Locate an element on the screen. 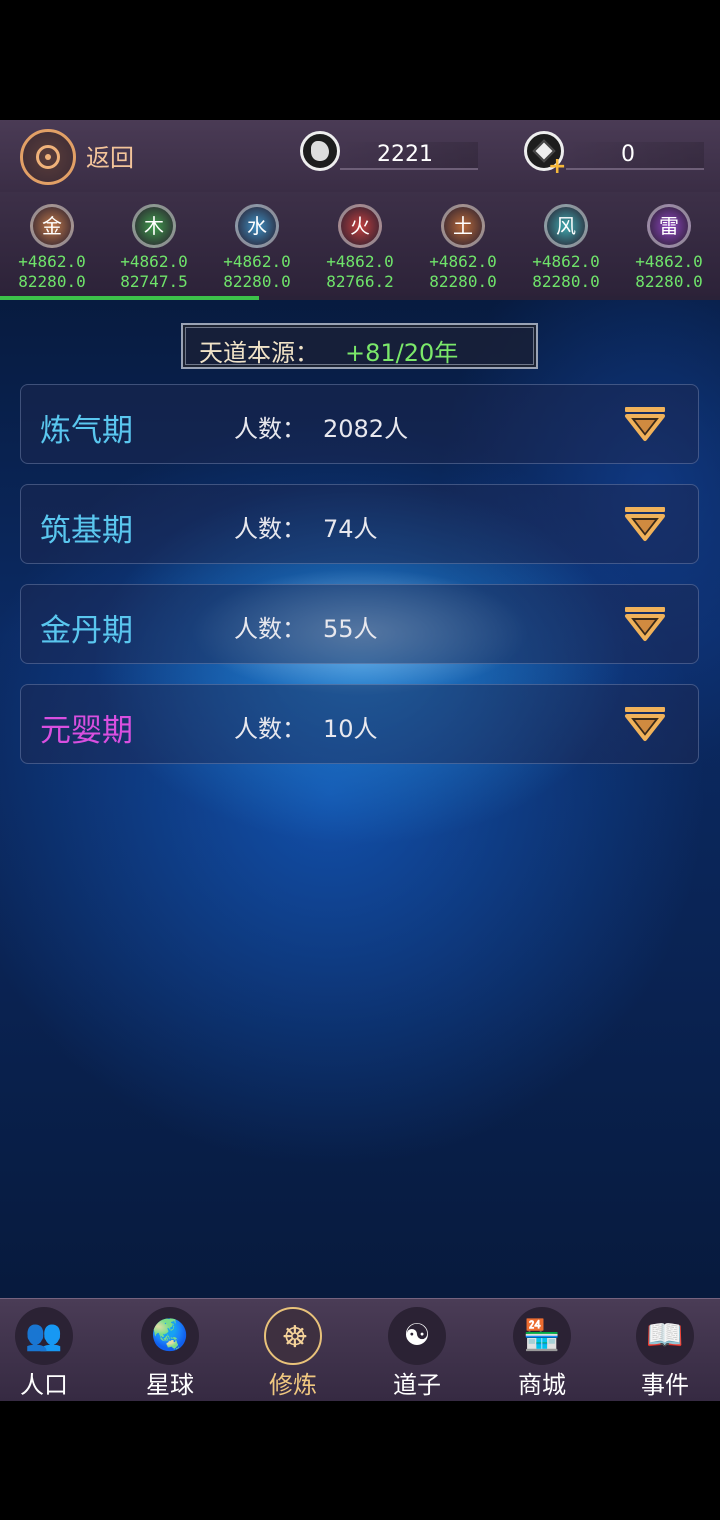 The width and height of the screenshot is (720, 1520). nav-label: 事件 is located at coordinates (665, 1385).